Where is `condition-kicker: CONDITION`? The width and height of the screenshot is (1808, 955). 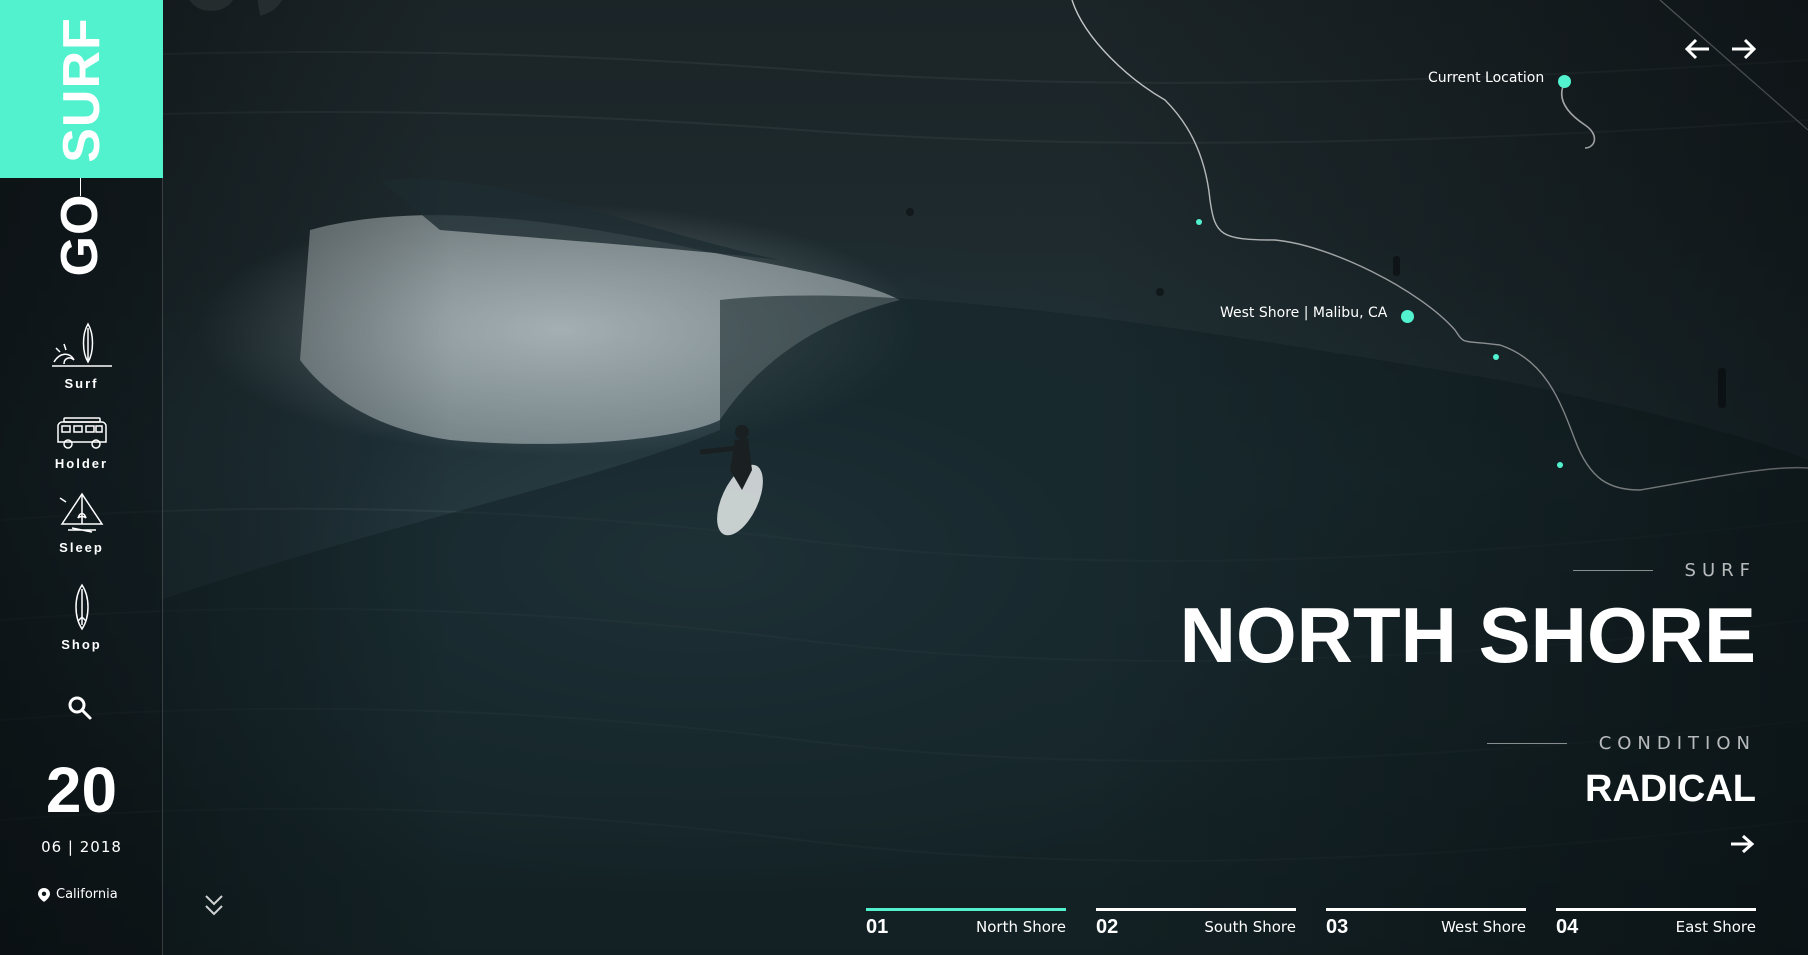
condition-kicker: CONDITION is located at coordinates (1621, 743).